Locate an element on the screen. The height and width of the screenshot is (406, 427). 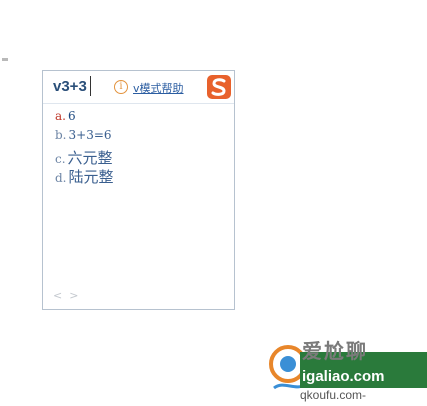
candidate-item: b. 3+3=6 is located at coordinates (84, 137).